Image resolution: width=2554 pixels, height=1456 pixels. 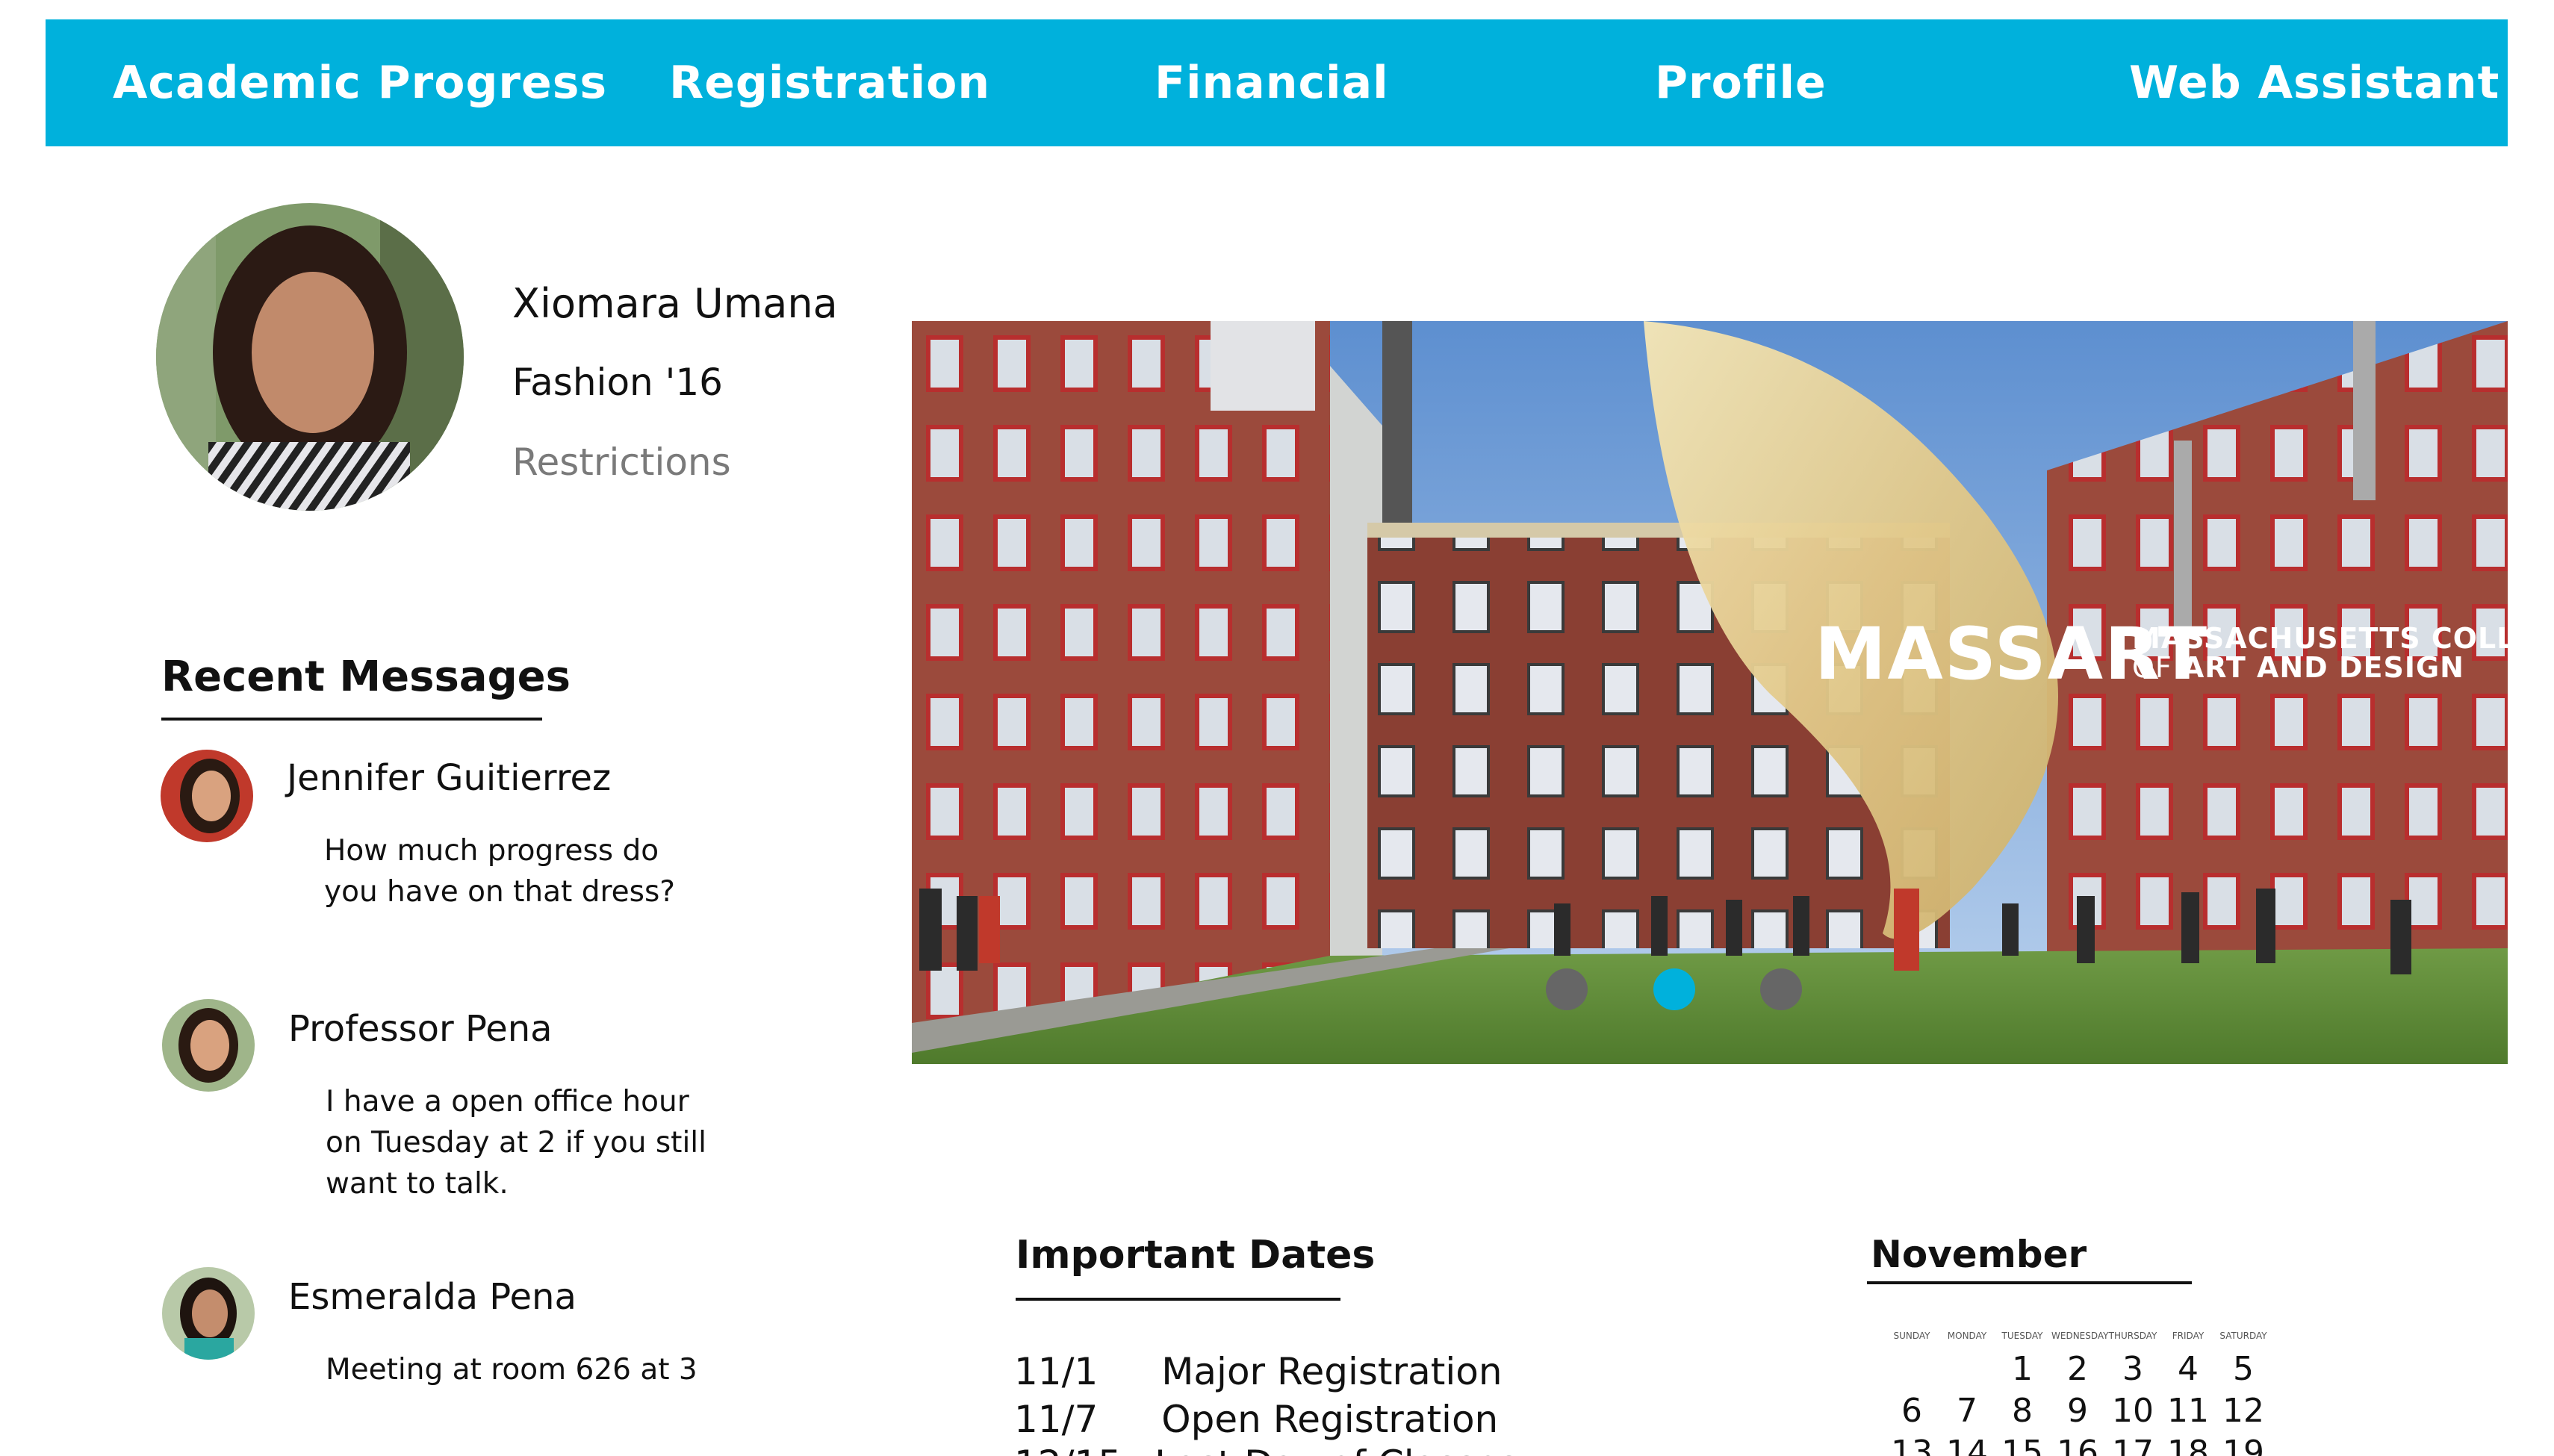 I want to click on nav-profile: Profile, so click(x=1741, y=82).